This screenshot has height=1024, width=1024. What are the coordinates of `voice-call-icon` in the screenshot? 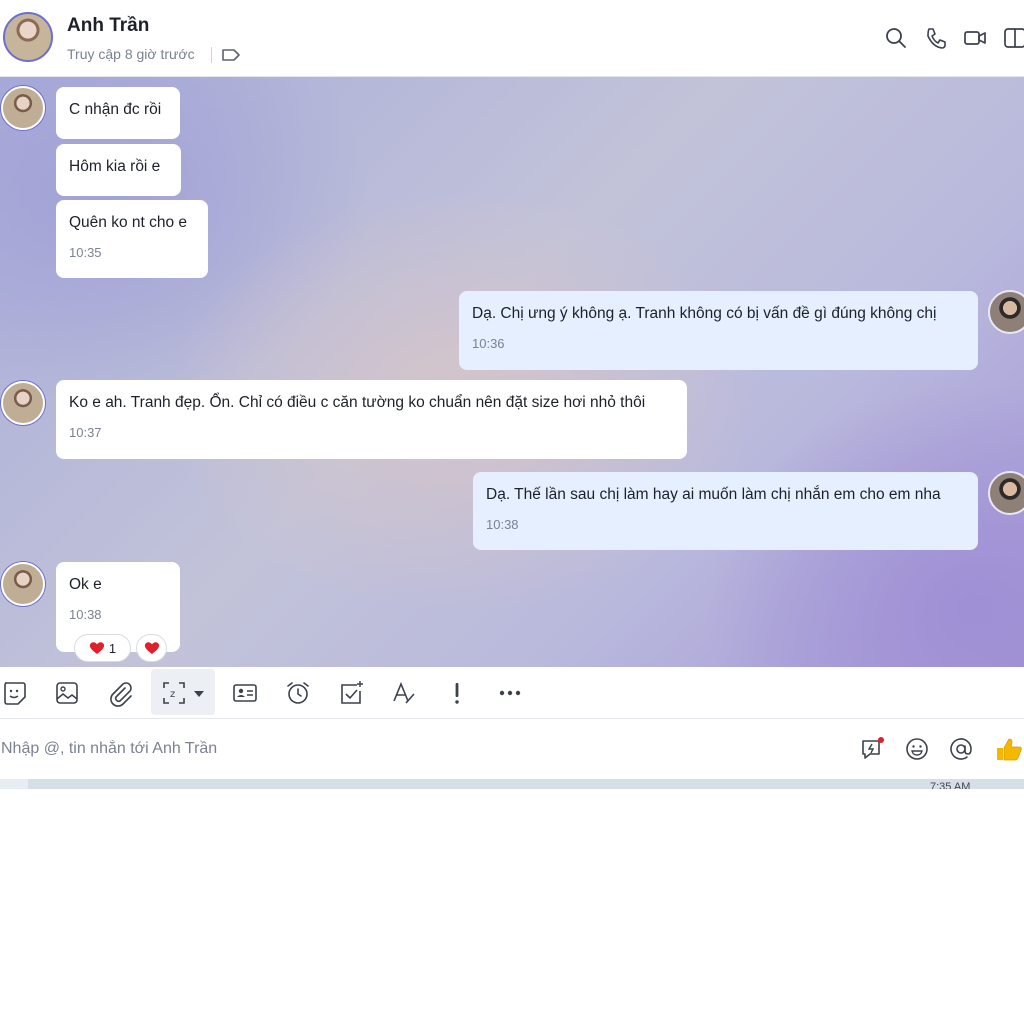 It's located at (936, 38).